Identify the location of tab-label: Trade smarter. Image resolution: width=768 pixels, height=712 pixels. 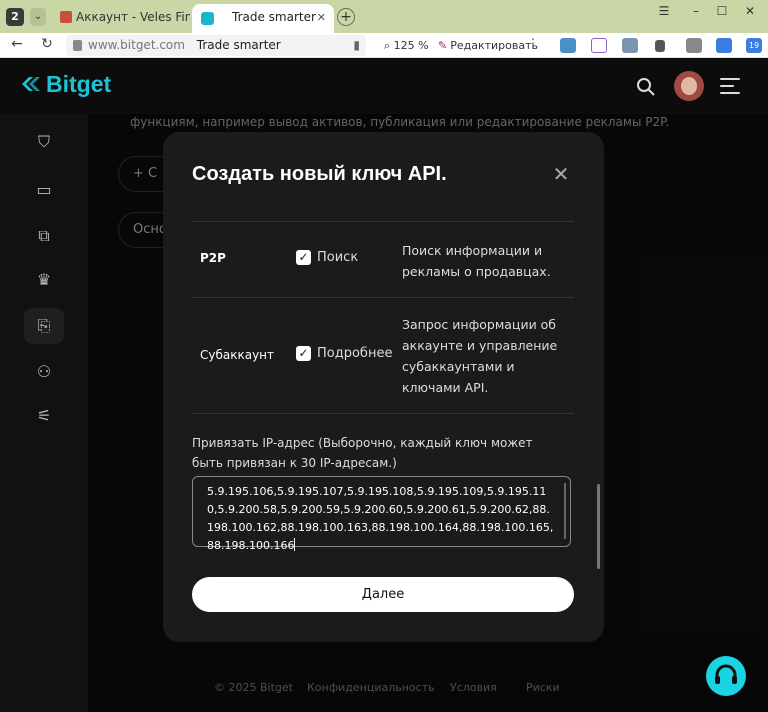
(274, 17).